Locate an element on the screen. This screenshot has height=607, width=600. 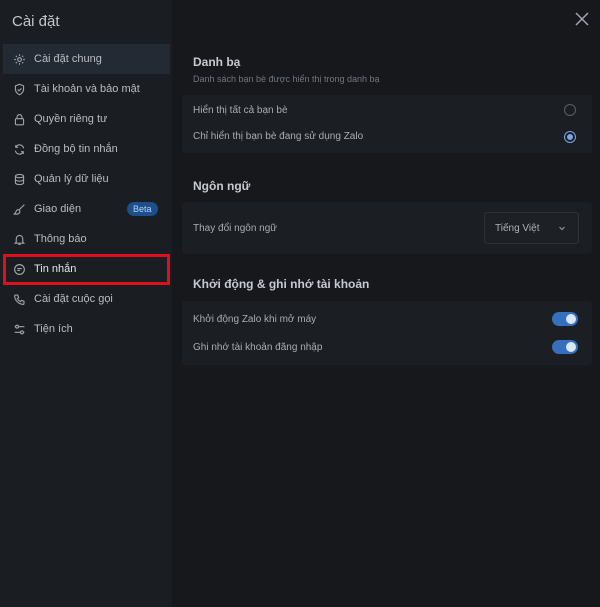
sidebar-item-label: Cài đặt cuộc gọi is located at coordinates (73, 299).